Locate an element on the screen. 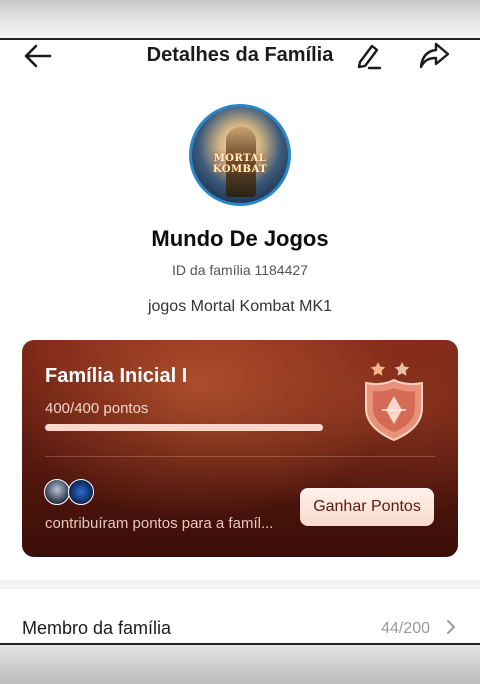 The width and height of the screenshot is (480, 684). family-description: jogos Mortal Kombat MK1 is located at coordinates (240, 306).